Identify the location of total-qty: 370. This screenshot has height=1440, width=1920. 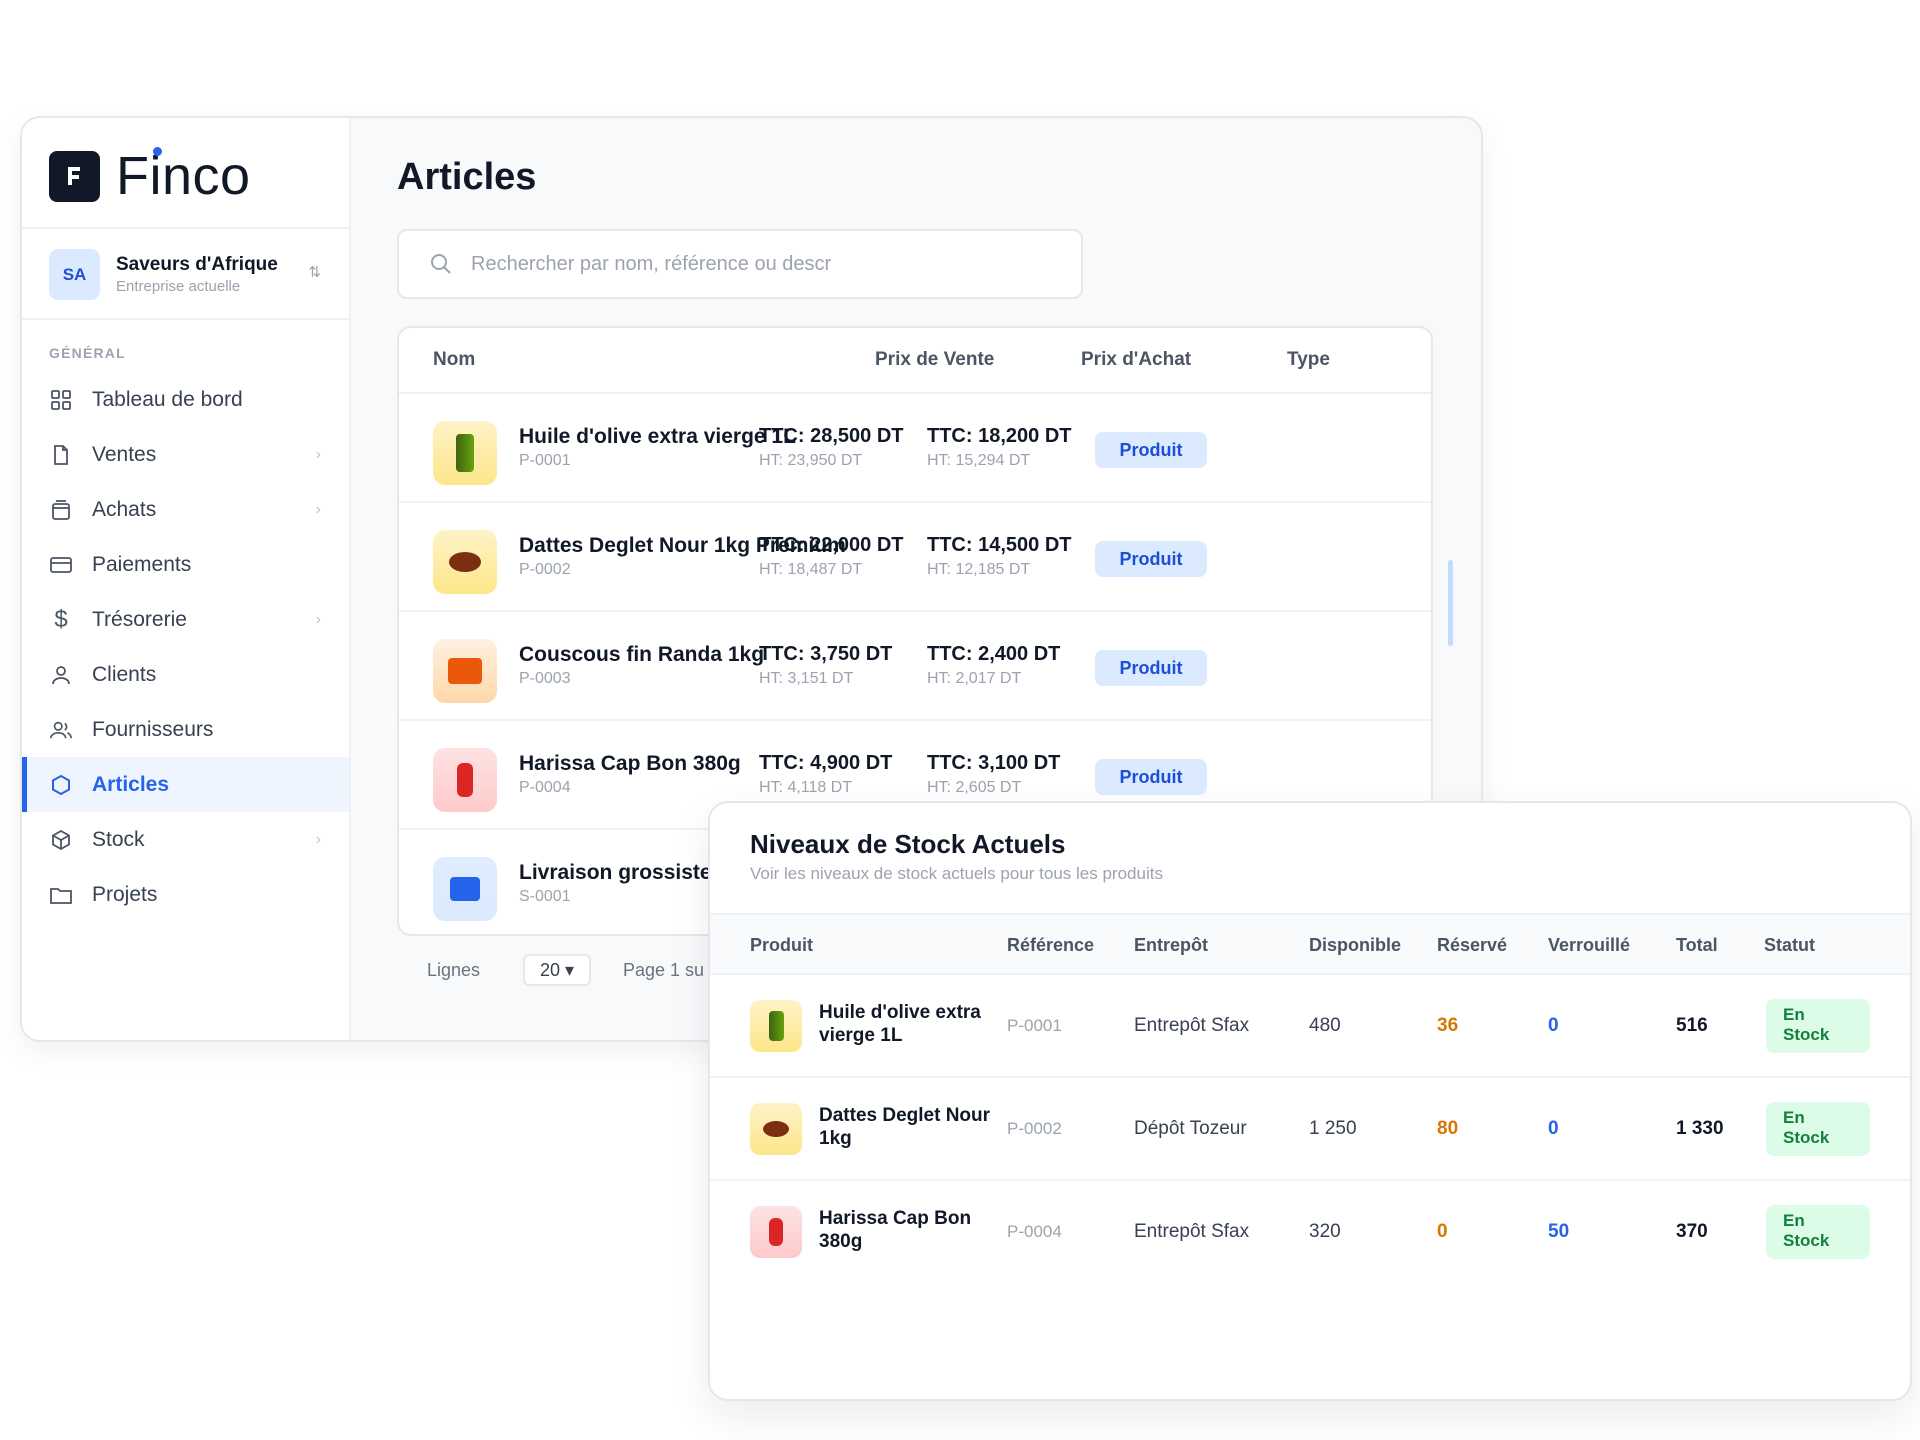
(1692, 1231).